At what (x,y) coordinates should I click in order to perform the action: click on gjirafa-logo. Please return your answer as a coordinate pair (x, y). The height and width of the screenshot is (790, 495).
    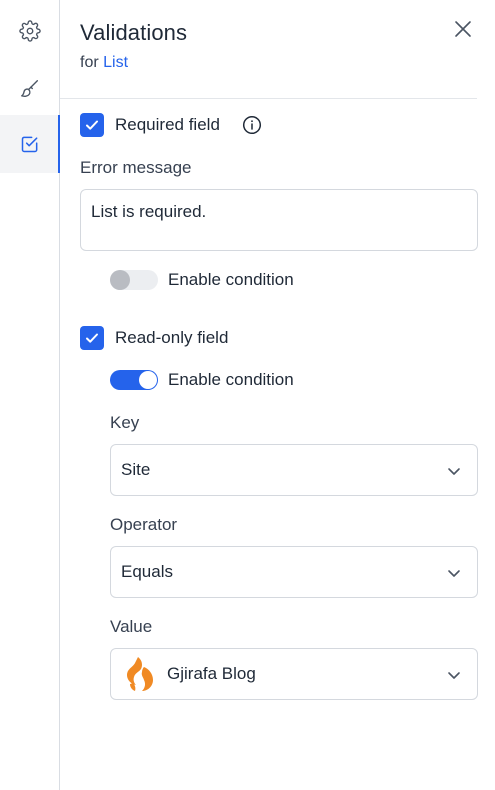
    Looking at the image, I should click on (140, 674).